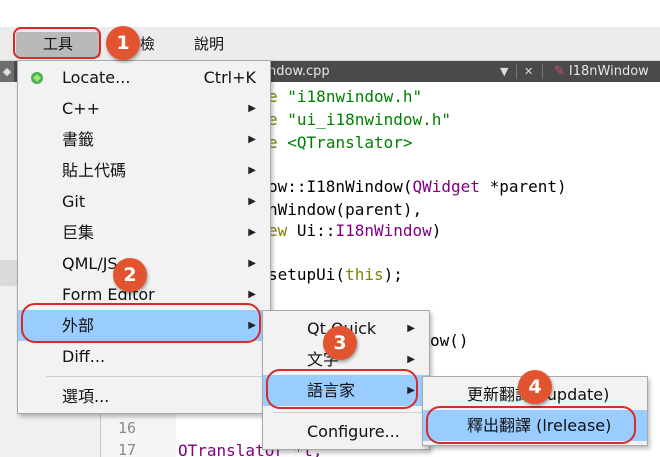 Image resolution: width=660 pixels, height=457 pixels. Describe the element at coordinates (144, 108) in the screenshot. I see `menu-item-cpp: C++ ▶` at that location.